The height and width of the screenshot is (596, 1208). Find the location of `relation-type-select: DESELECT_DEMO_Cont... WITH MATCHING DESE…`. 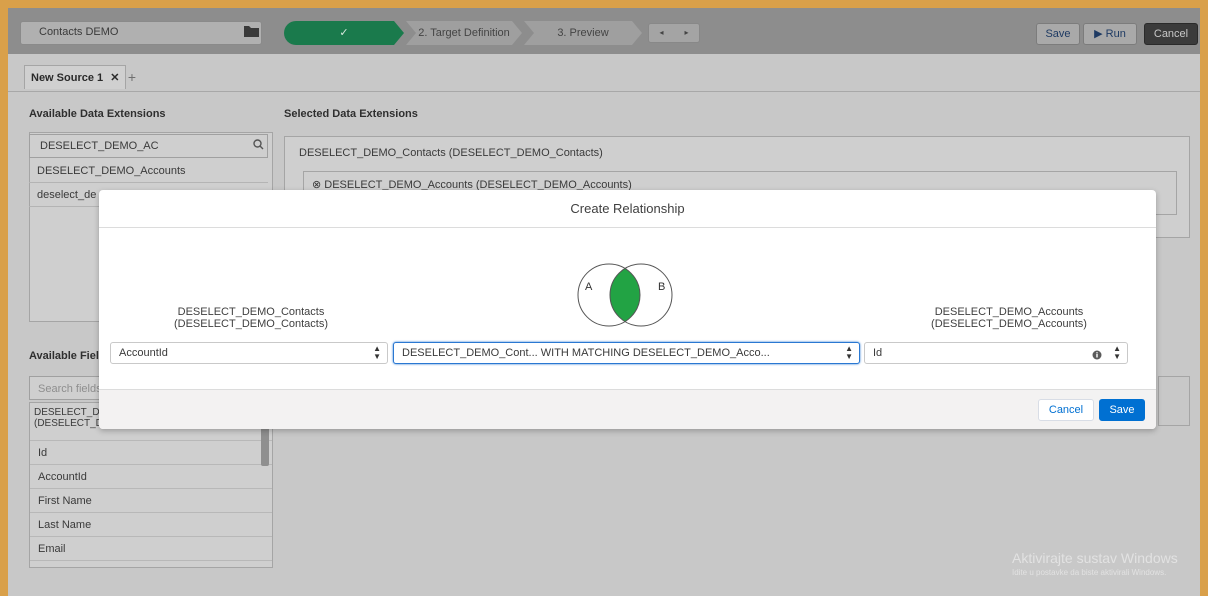

relation-type-select: DESELECT_DEMO_Cont... WITH MATCHING DESE… is located at coordinates (626, 353).